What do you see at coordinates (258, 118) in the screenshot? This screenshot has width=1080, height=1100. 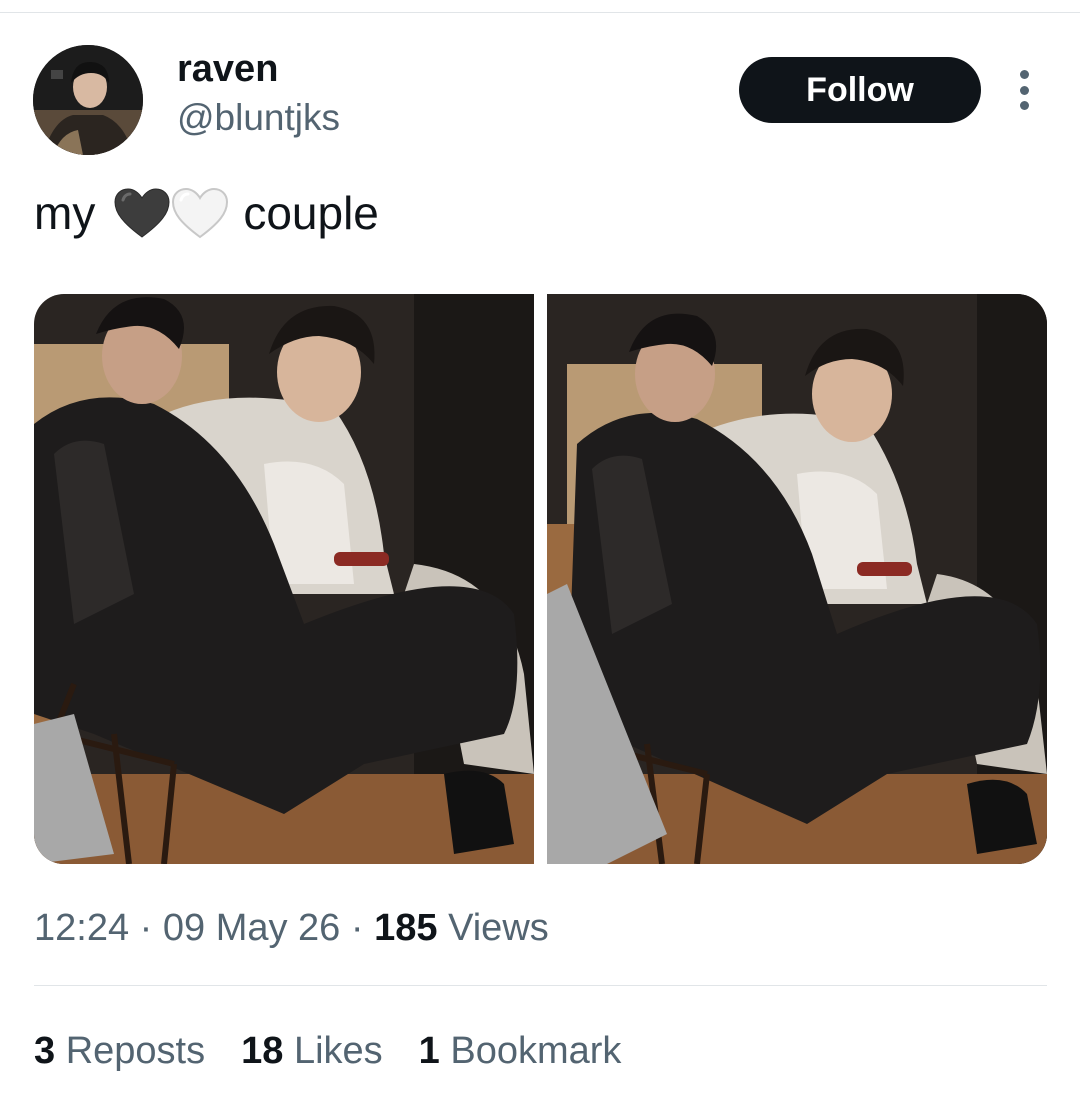 I see `user-handle: @bluntjks` at bounding box center [258, 118].